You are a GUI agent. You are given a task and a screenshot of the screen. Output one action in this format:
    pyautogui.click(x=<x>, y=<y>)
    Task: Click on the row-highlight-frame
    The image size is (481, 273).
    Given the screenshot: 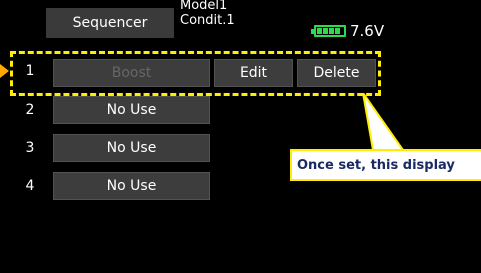 What is the action you would take?
    pyautogui.click(x=195, y=73)
    